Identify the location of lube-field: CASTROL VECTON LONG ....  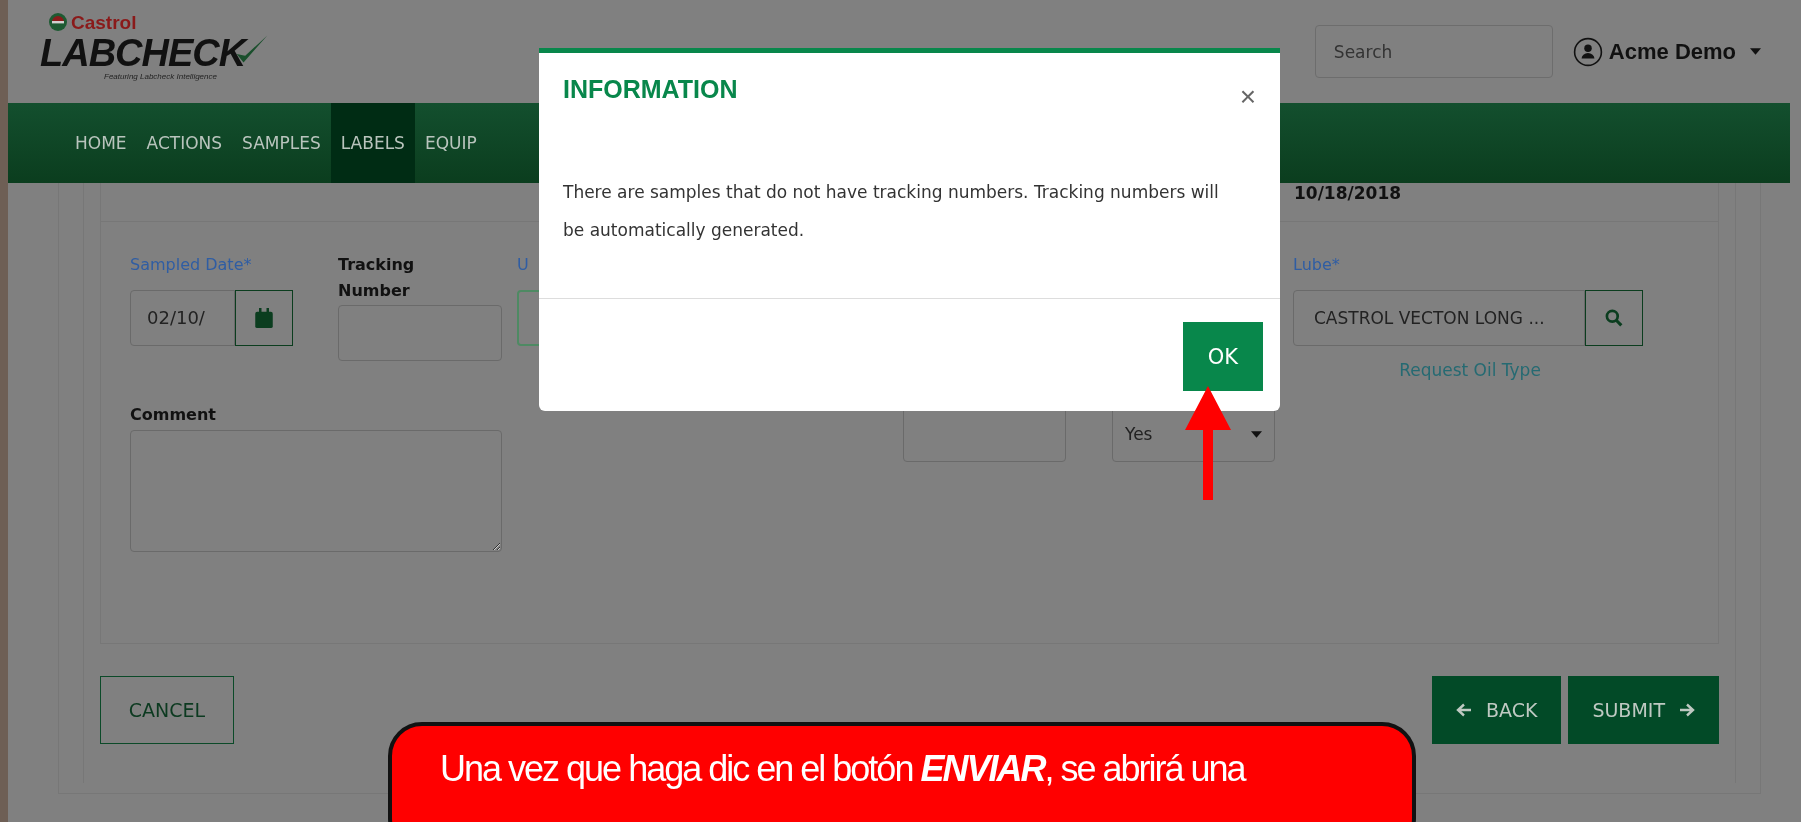
(1439, 317).